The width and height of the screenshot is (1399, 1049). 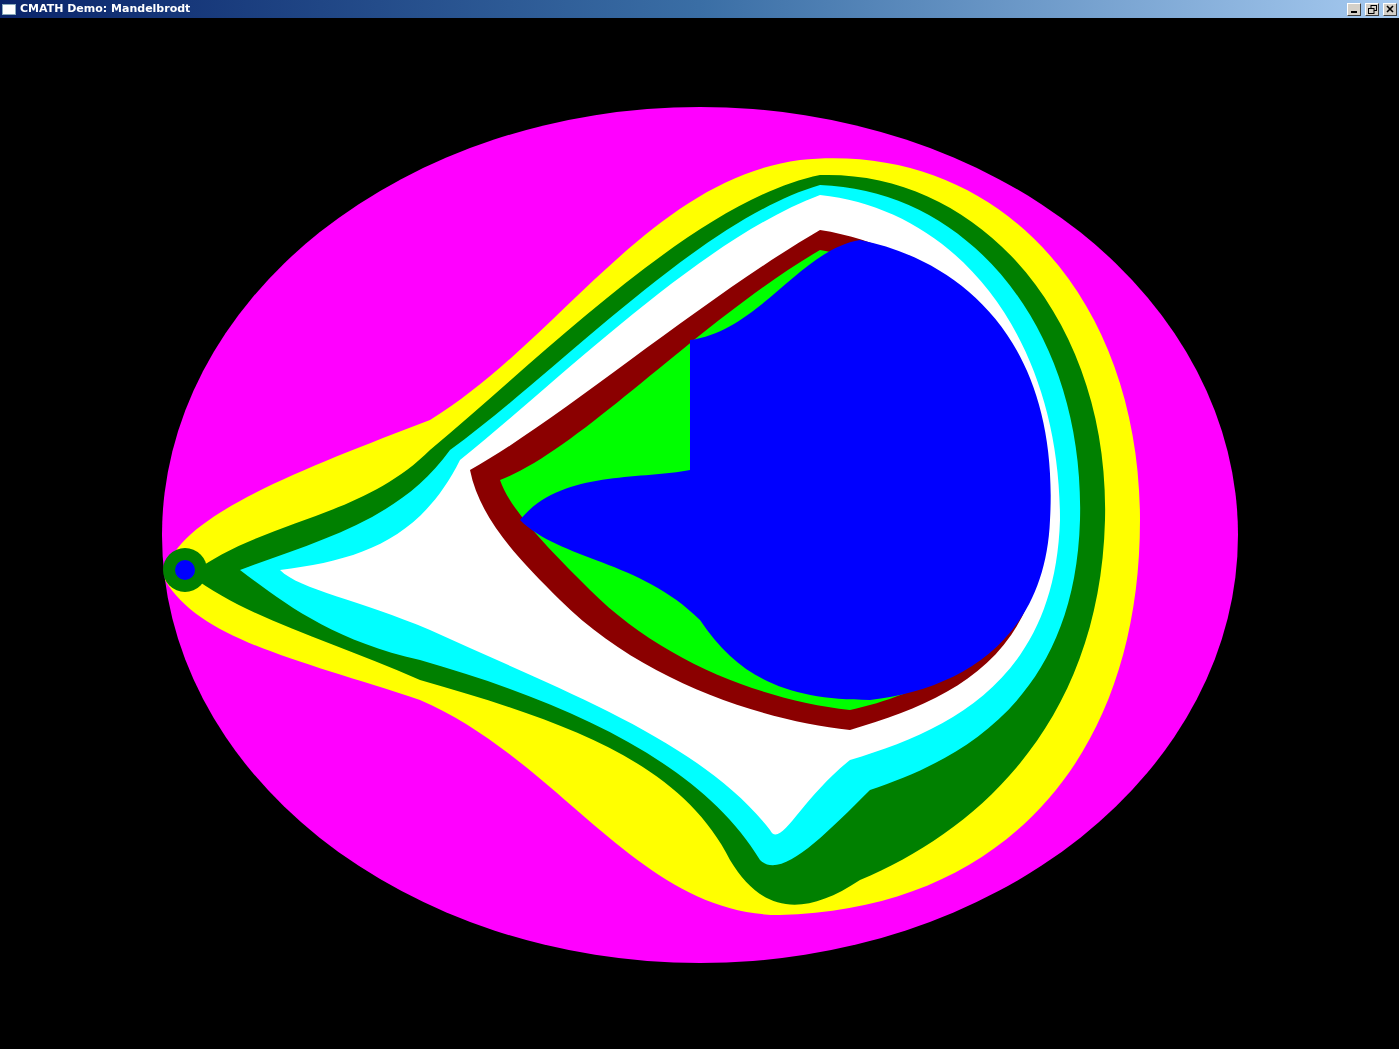 I want to click on close-icon, so click(x=1390, y=9).